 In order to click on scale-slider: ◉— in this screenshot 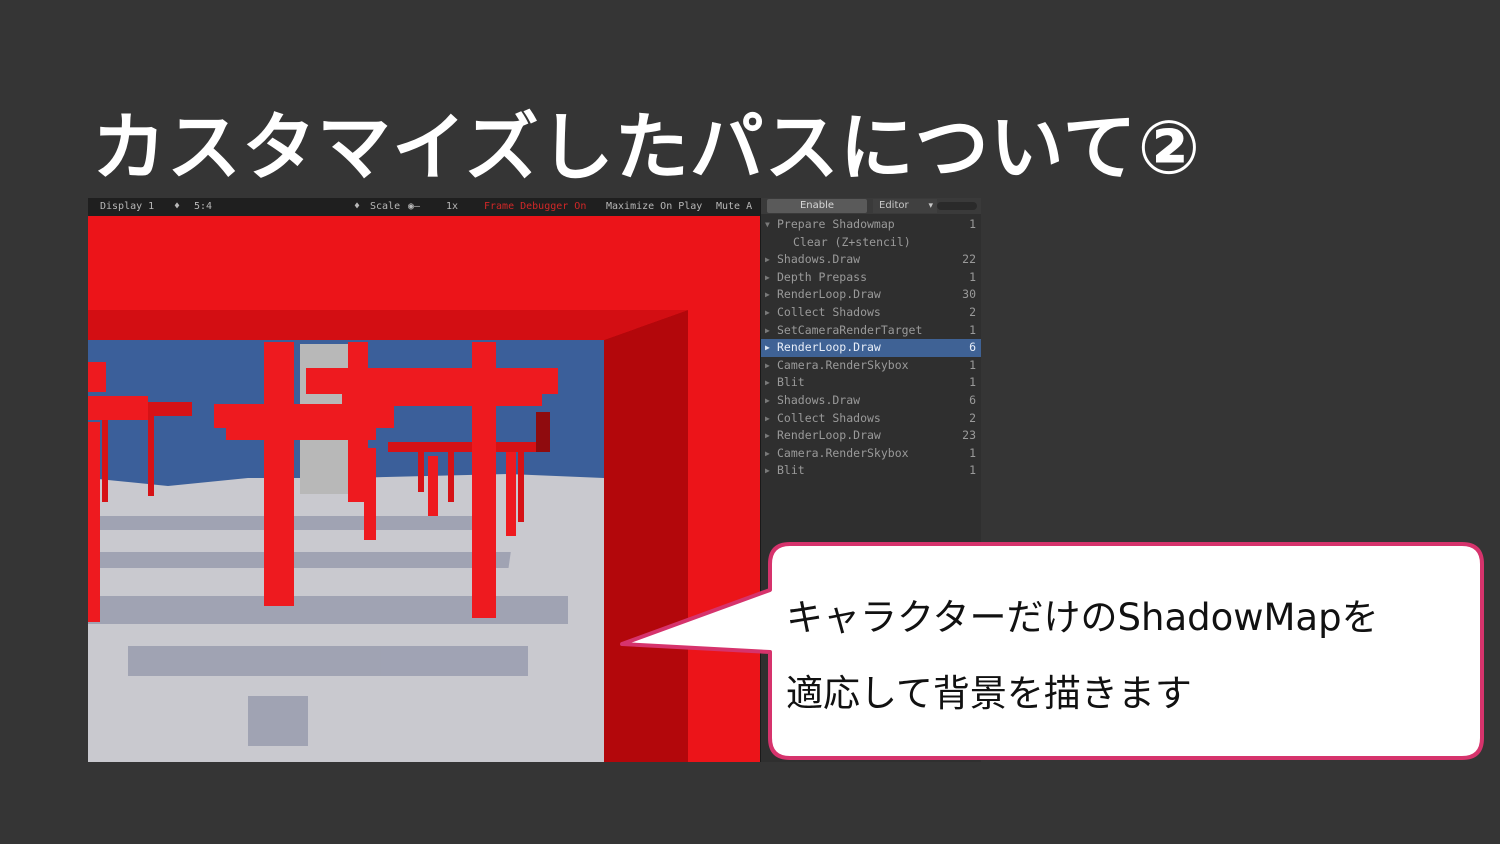, I will do `click(414, 207)`.